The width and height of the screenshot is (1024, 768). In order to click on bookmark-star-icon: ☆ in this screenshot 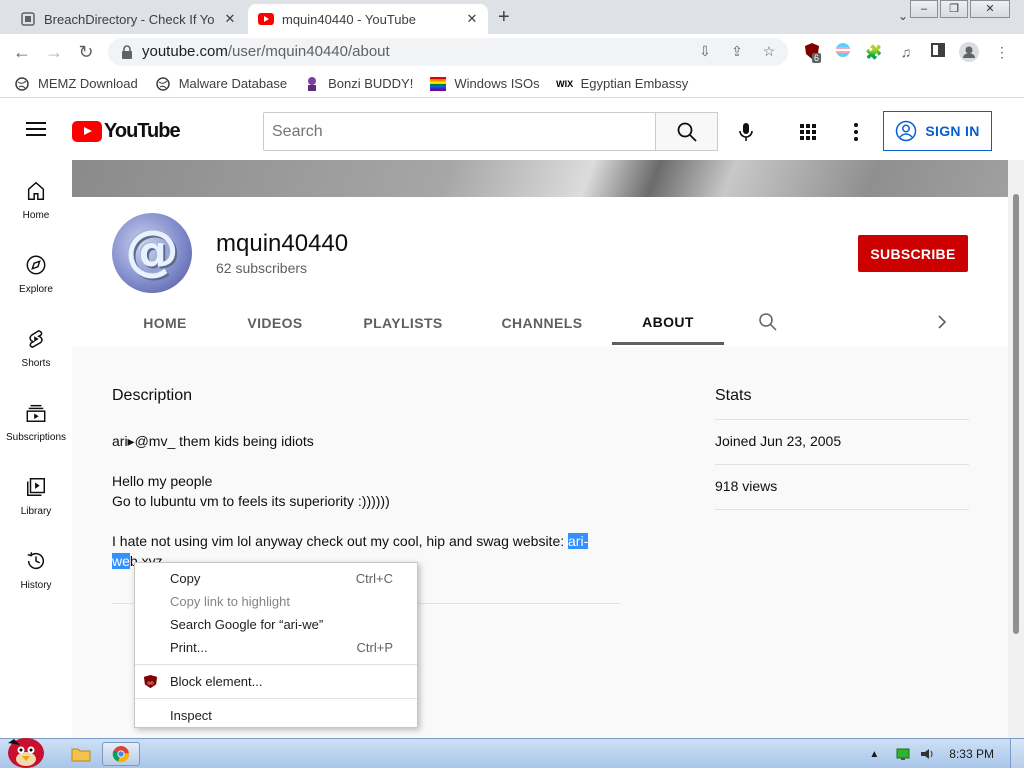, I will do `click(769, 52)`.